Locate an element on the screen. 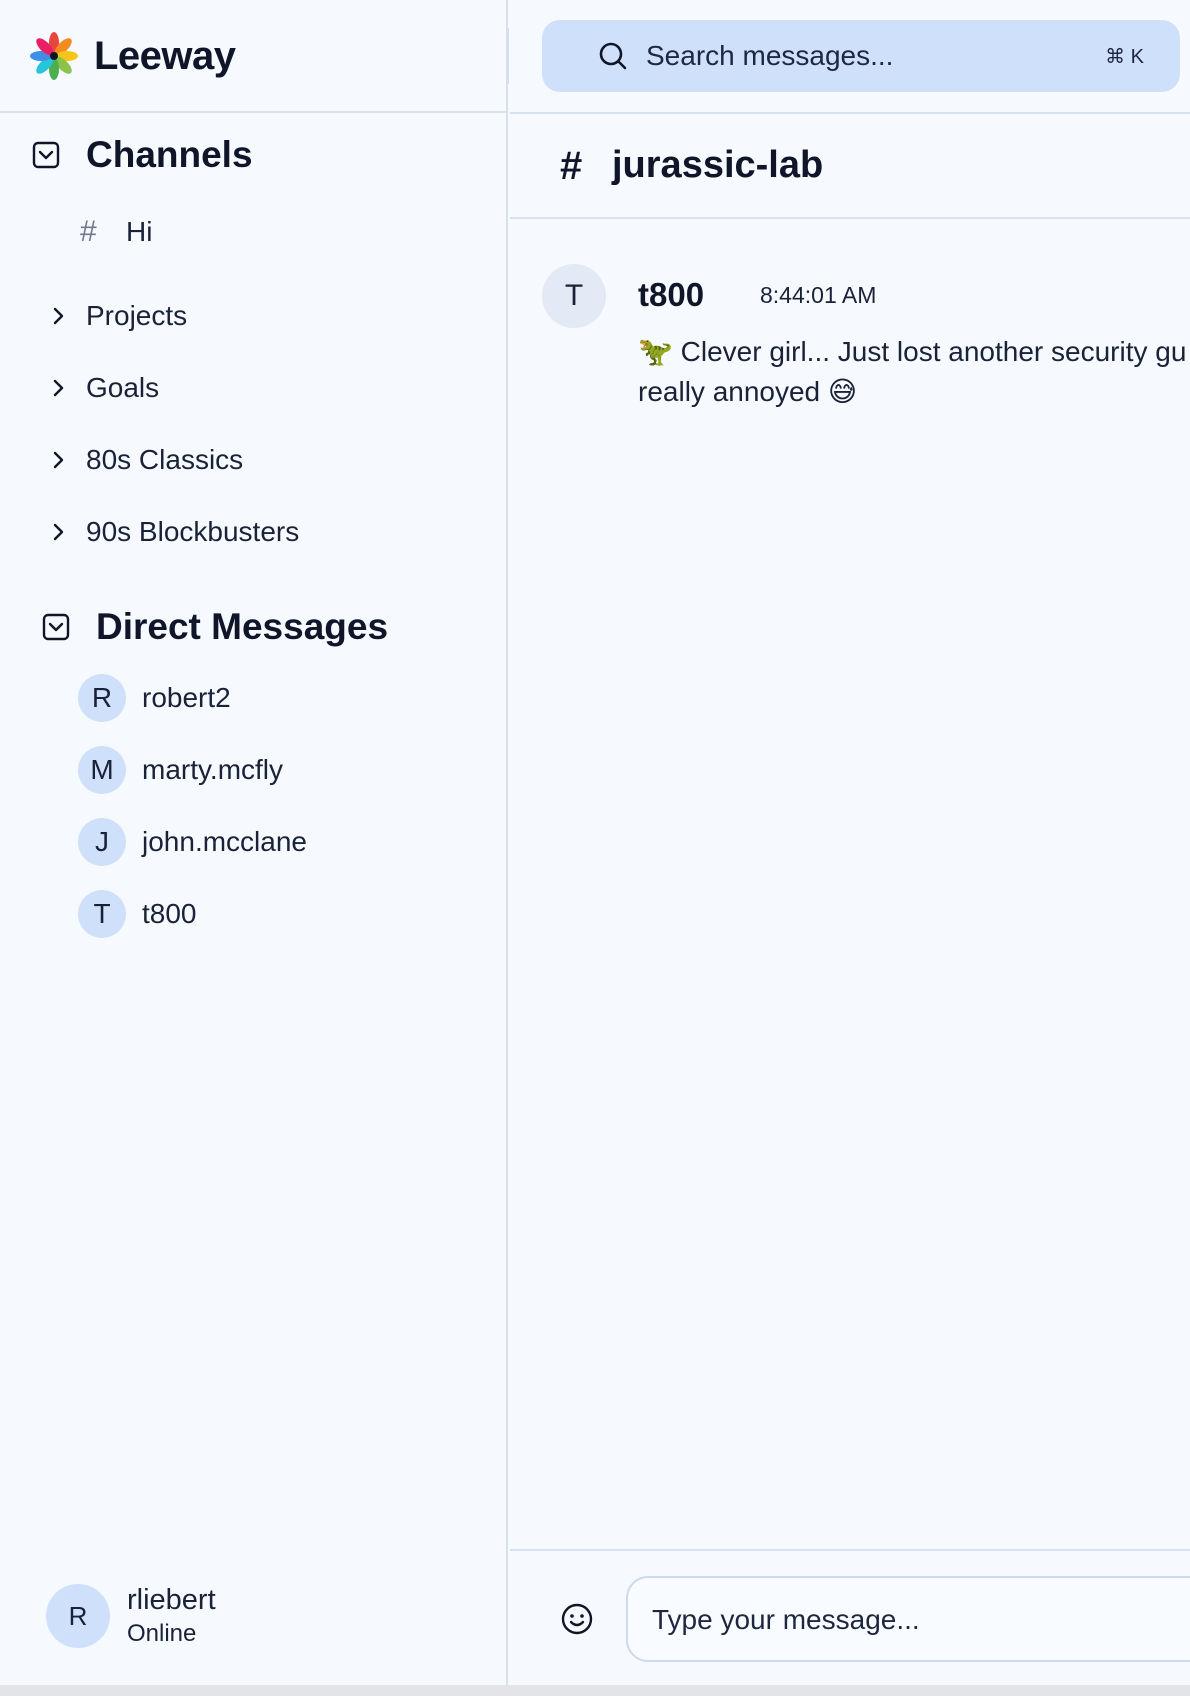  channel-label: Hi is located at coordinates (139, 231).